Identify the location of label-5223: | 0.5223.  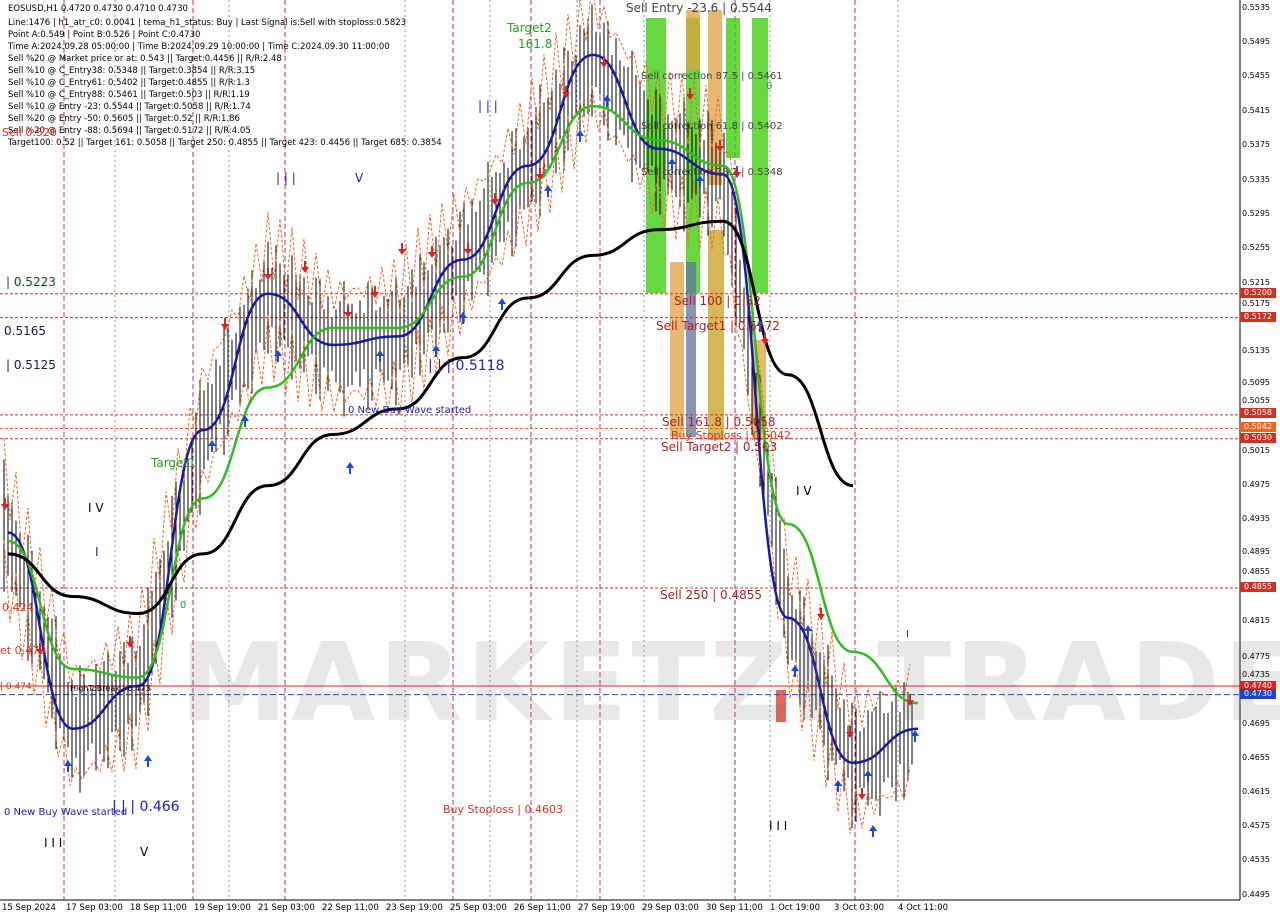
(31, 282).